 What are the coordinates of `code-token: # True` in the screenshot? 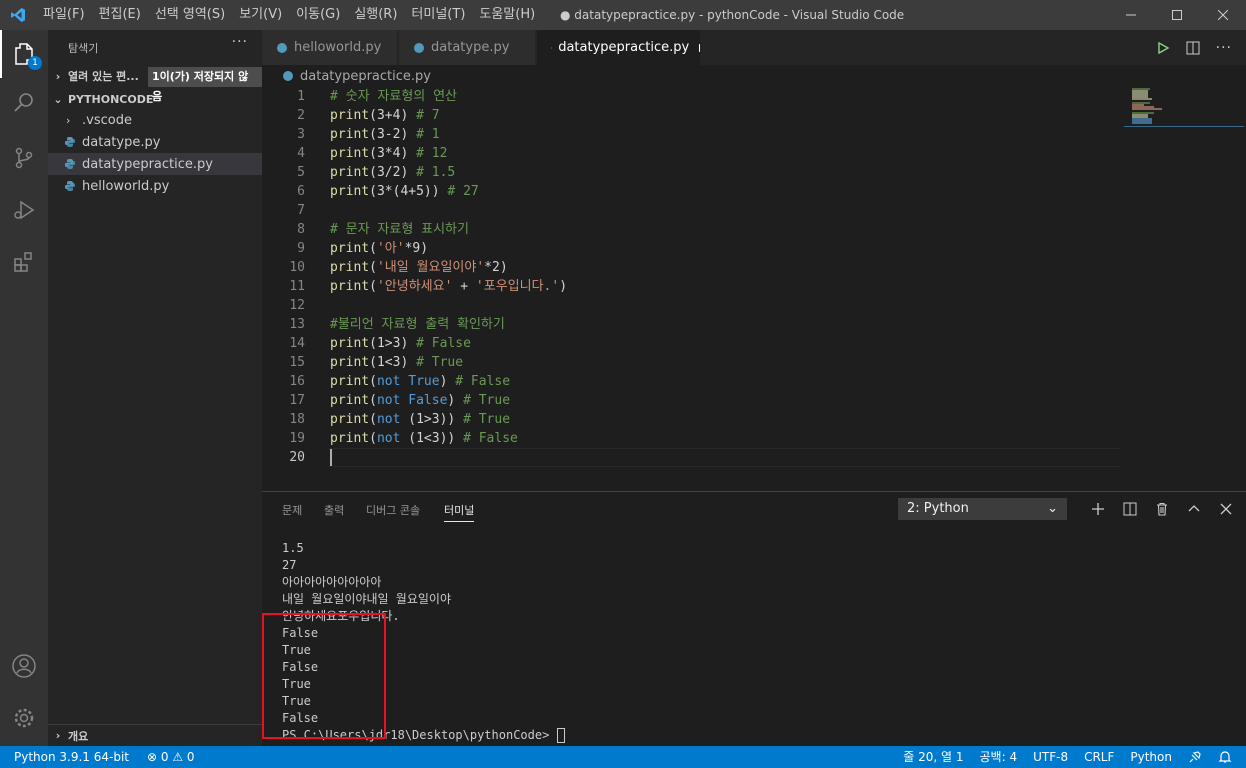 It's located at (440, 362).